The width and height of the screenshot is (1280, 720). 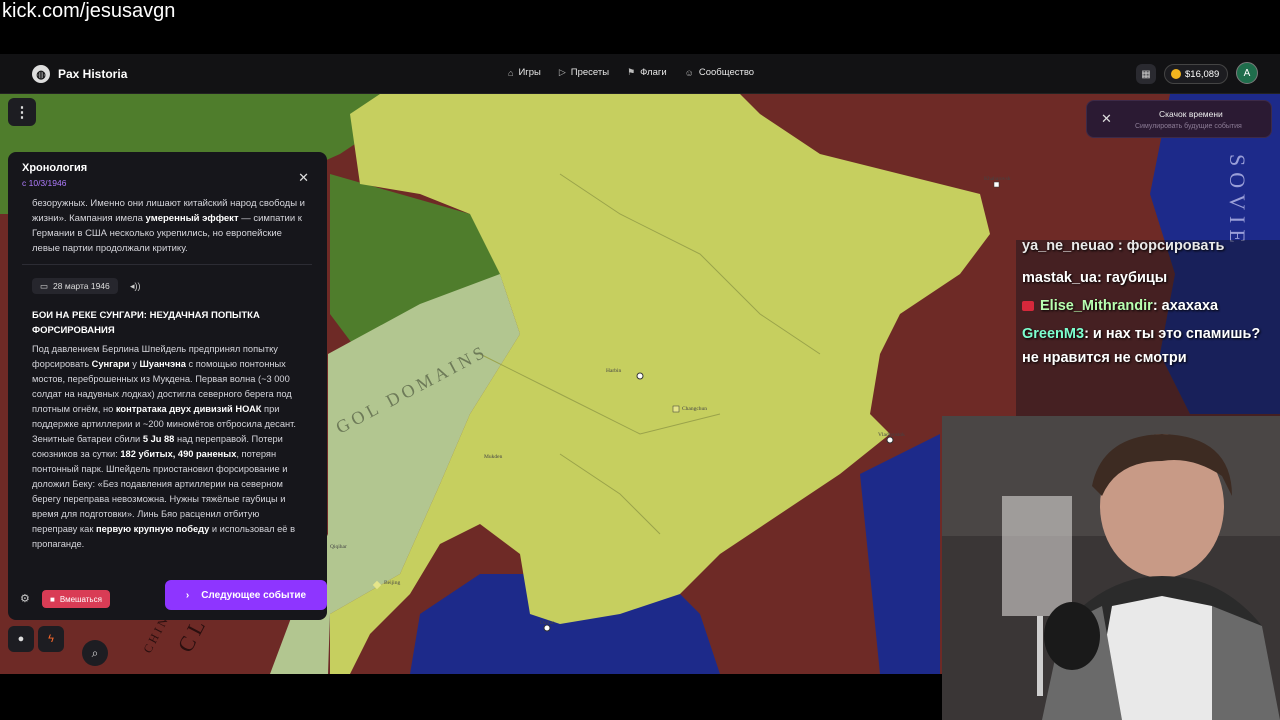 I want to click on lightning-icon: ϟ, so click(x=51, y=639).